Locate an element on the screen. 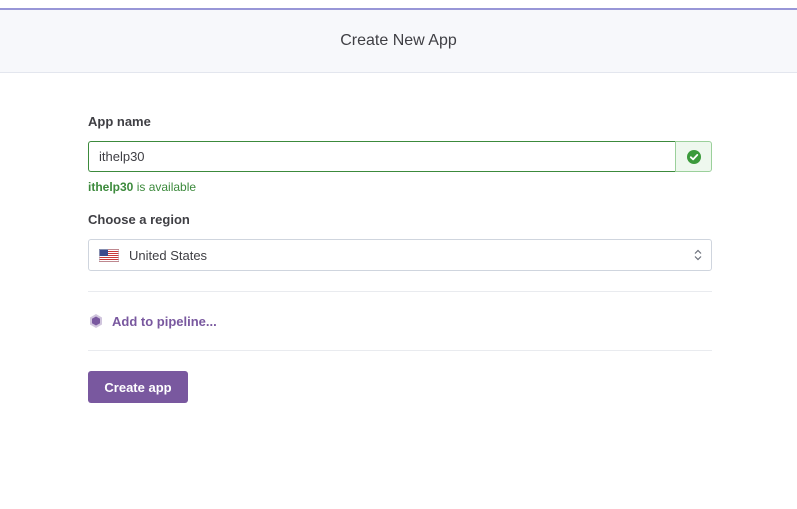 Image resolution: width=797 pixels, height=509 pixels. region-selected-value: United States is located at coordinates (168, 255).